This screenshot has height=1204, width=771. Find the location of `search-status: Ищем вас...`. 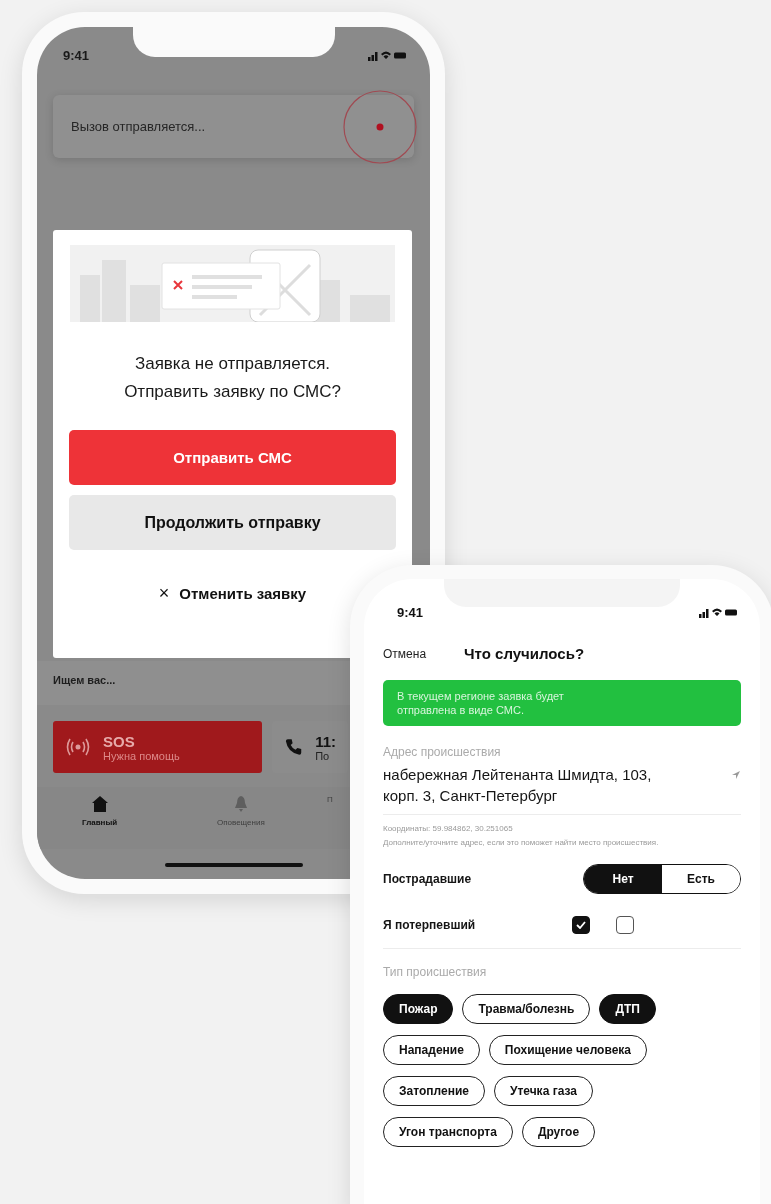

search-status: Ищем вас... is located at coordinates (84, 680).